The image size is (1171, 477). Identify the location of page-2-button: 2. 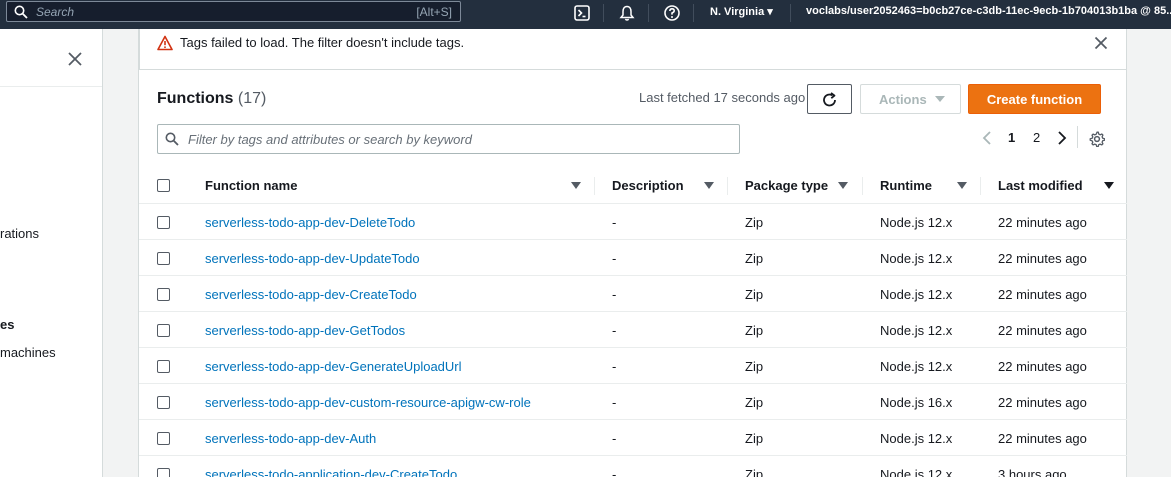
(1036, 137).